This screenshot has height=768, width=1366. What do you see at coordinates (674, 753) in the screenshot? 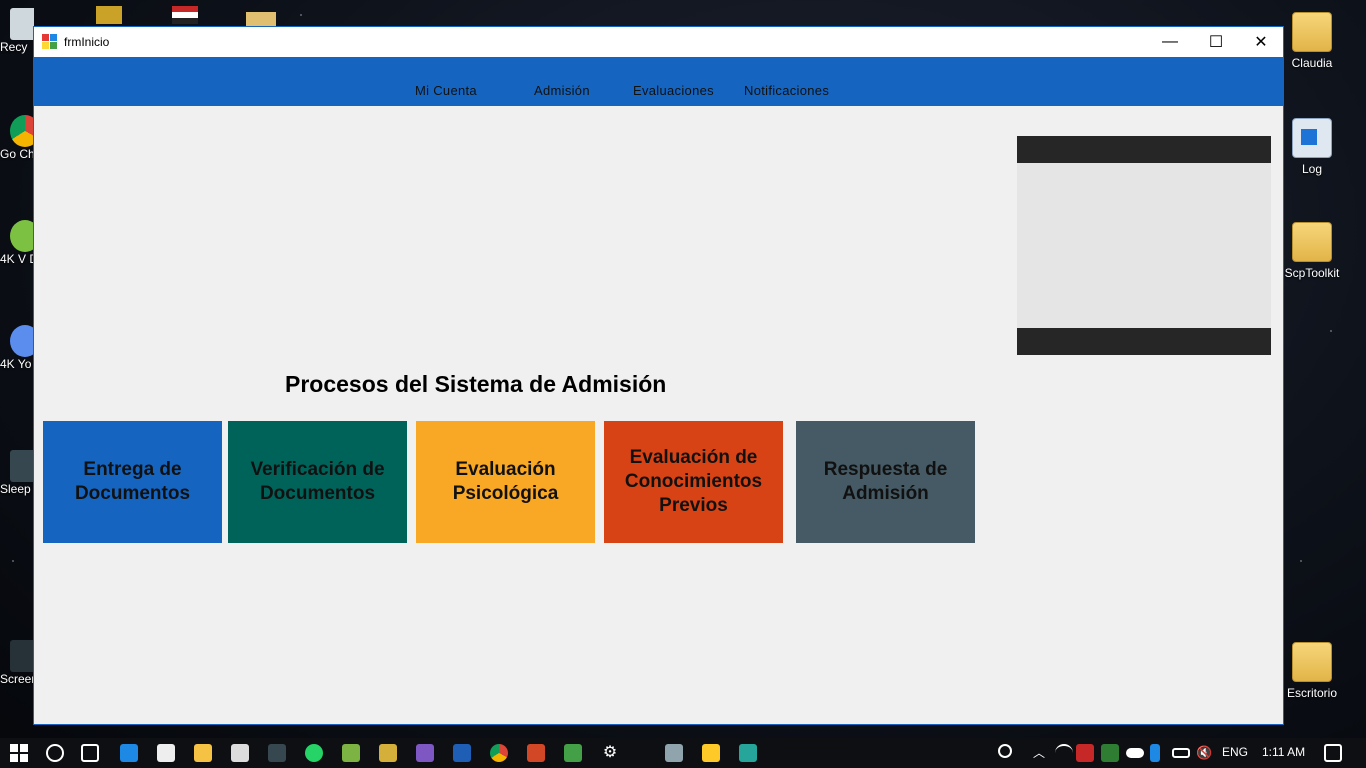
I see `remote-desktop-icon` at bounding box center [674, 753].